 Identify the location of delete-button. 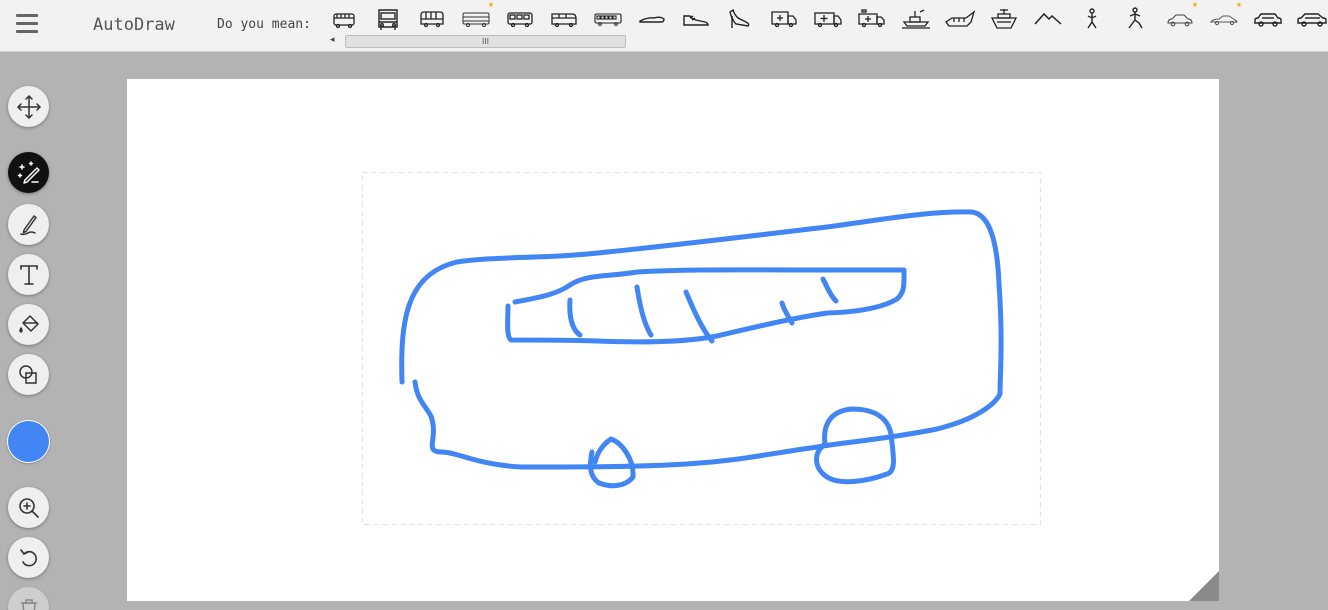
(28, 598).